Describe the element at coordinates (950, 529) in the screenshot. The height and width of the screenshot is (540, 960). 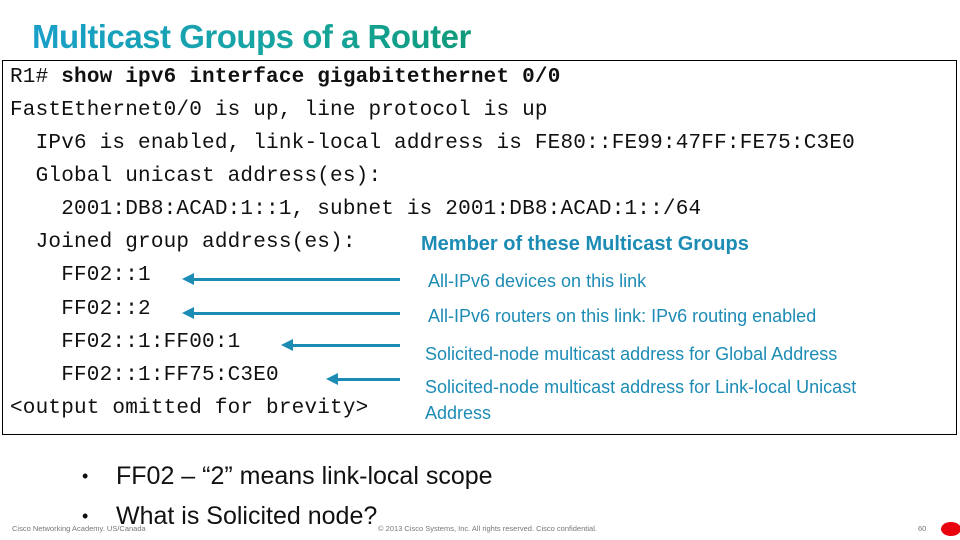
I see `cisco-red-dot-icon` at that location.